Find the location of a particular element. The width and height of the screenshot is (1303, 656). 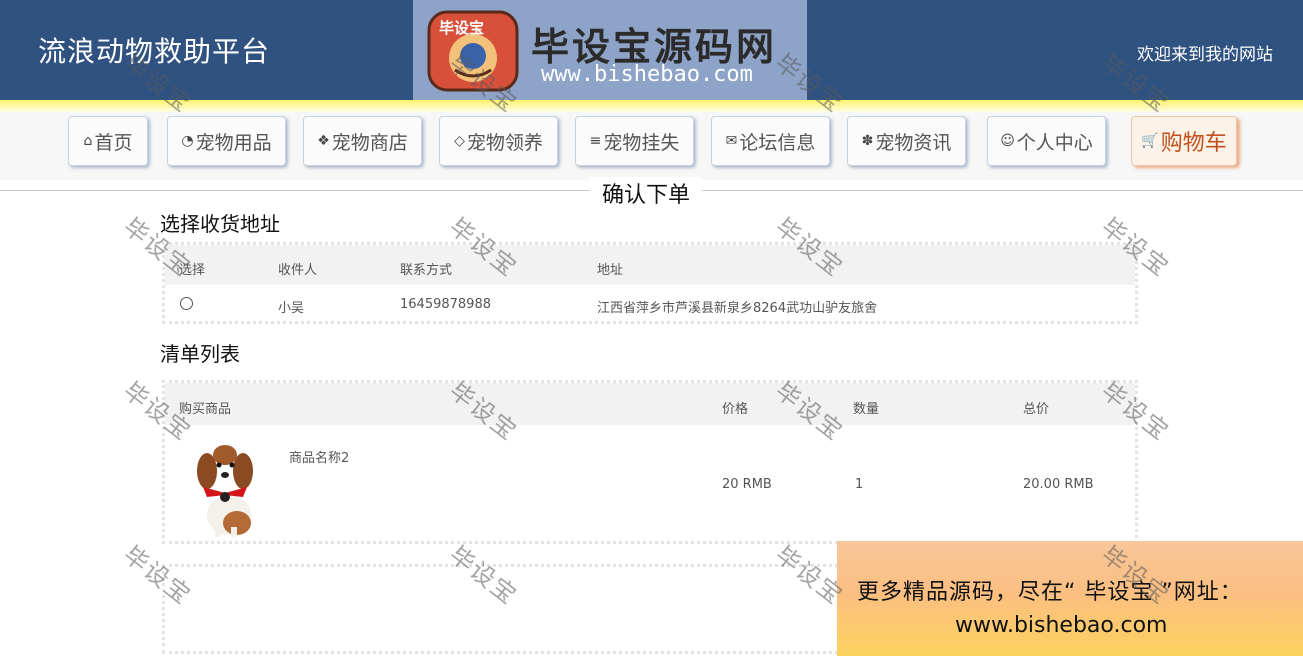

tag-icon: ◇ is located at coordinates (459, 141).